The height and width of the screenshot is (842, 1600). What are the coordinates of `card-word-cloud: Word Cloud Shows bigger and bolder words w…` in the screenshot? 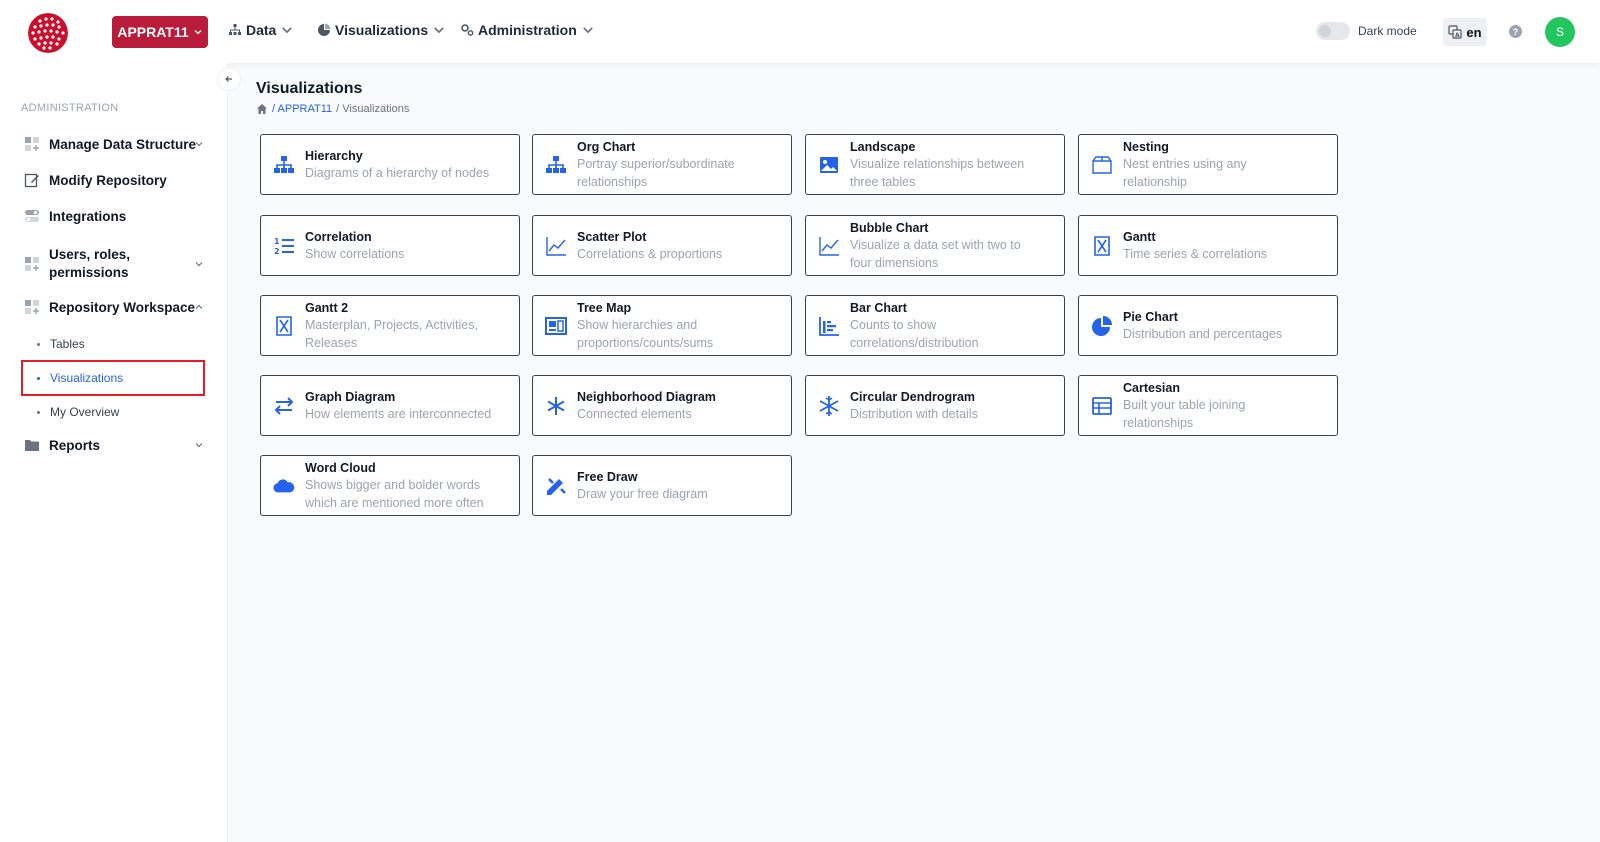 It's located at (390, 485).